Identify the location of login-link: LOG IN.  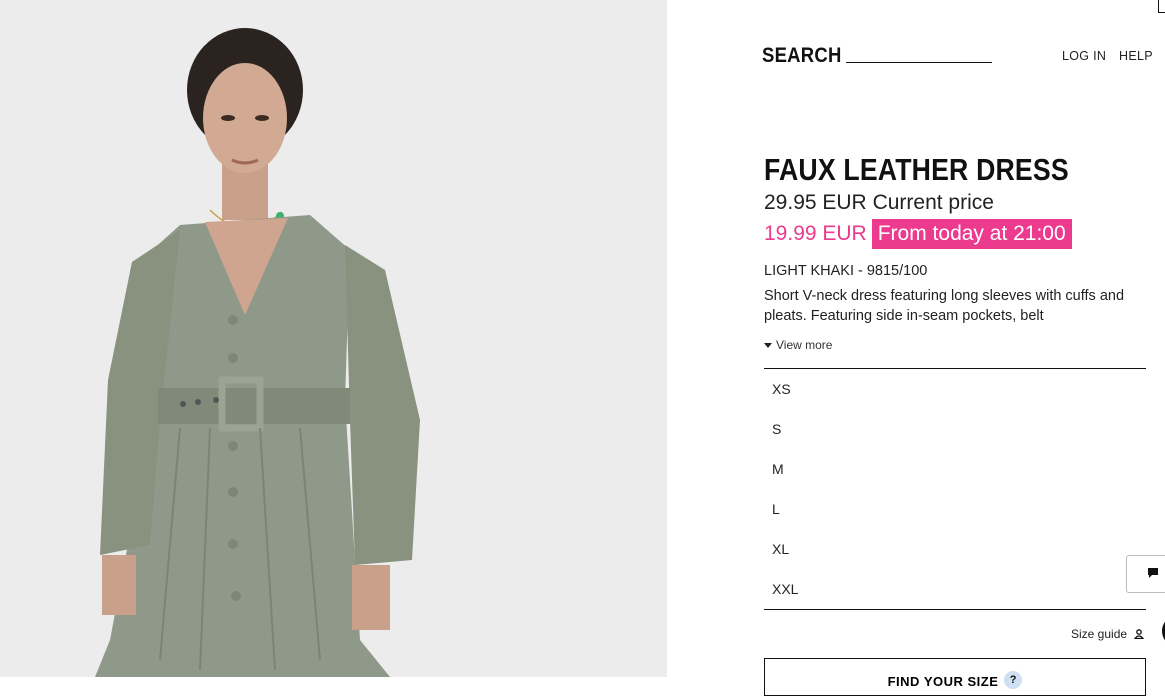
(1084, 56).